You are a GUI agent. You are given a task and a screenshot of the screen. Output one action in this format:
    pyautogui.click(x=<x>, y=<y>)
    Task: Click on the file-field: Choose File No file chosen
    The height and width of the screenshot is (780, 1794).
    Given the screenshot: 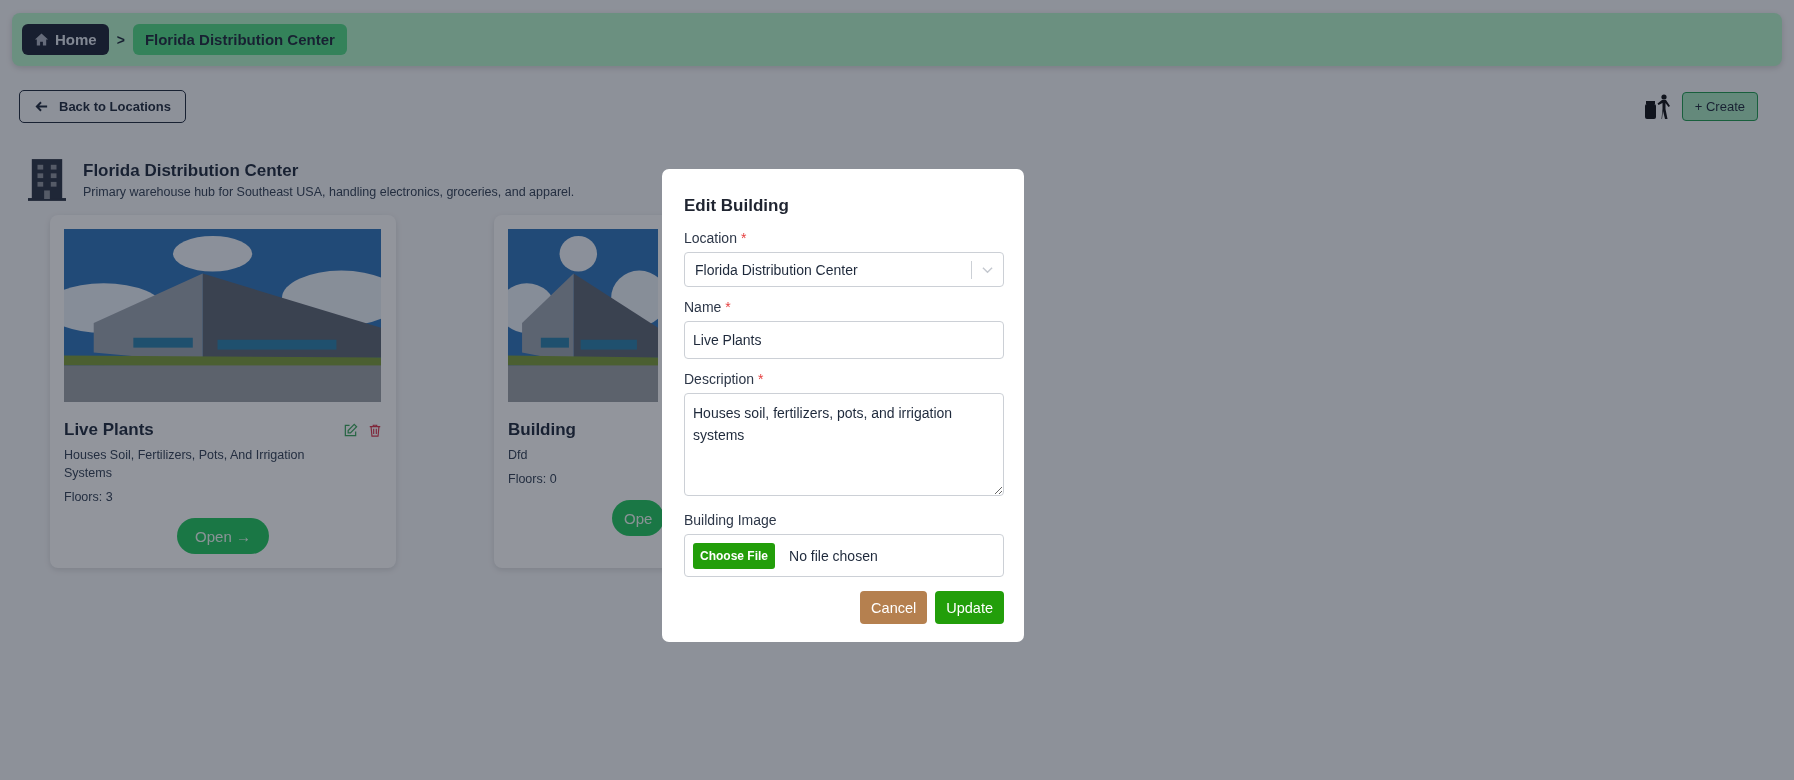 What is the action you would take?
    pyautogui.click(x=844, y=555)
    